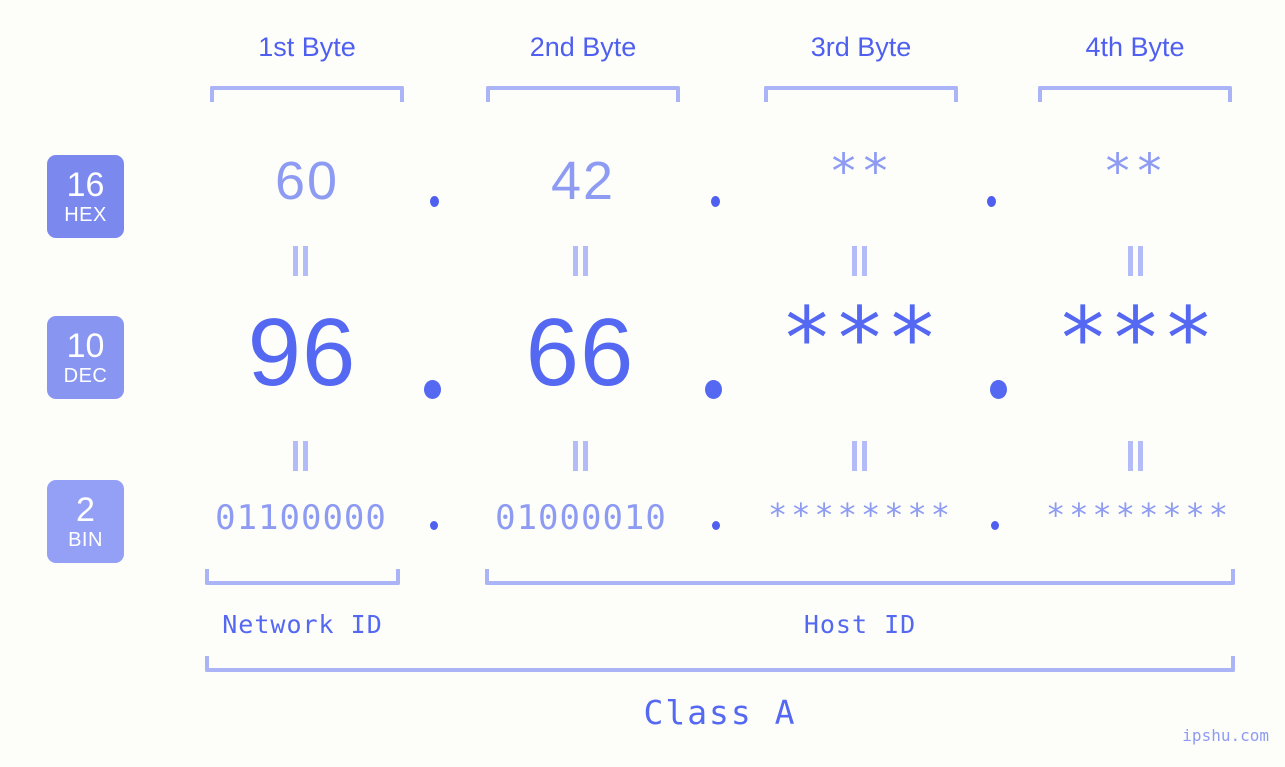 The width and height of the screenshot is (1285, 767). I want to click on class-label: Class A, so click(720, 712).